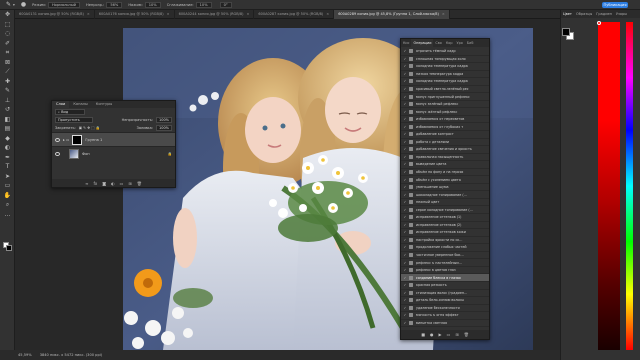  What do you see at coordinates (445, 324) in the screenshot?
I see `action-item: ✓ виньетка светлая` at bounding box center [445, 324].